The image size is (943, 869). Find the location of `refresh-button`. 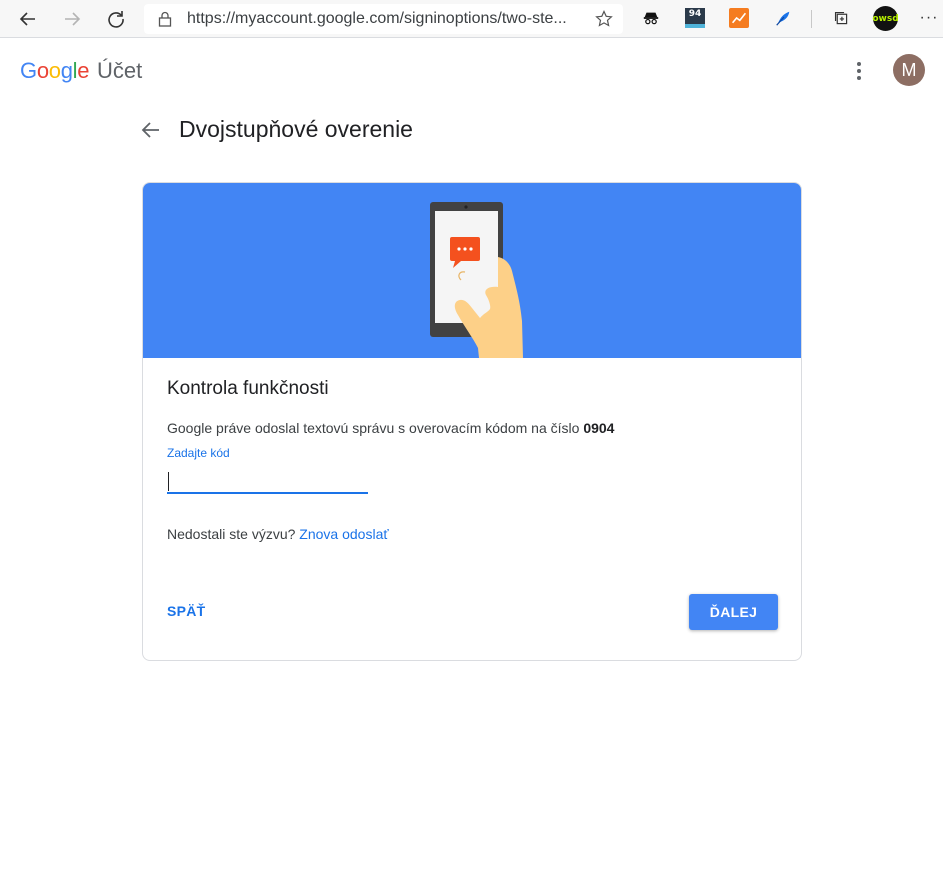

refresh-button is located at coordinates (116, 19).